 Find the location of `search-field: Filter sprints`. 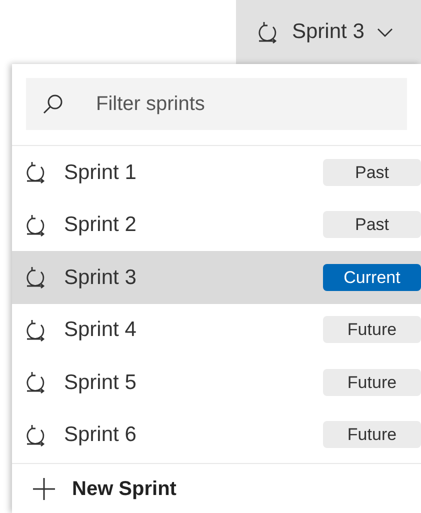

search-field: Filter sprints is located at coordinates (216, 104).